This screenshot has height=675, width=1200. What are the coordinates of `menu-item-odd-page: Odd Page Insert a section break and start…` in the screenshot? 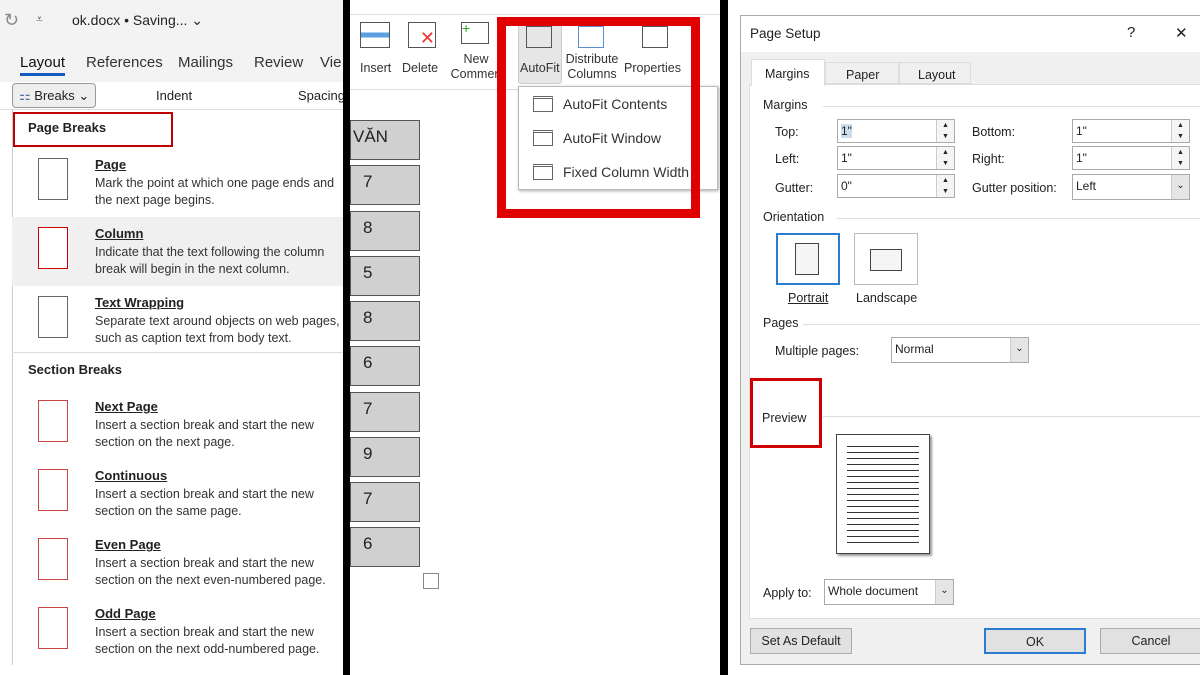 It's located at (177, 631).